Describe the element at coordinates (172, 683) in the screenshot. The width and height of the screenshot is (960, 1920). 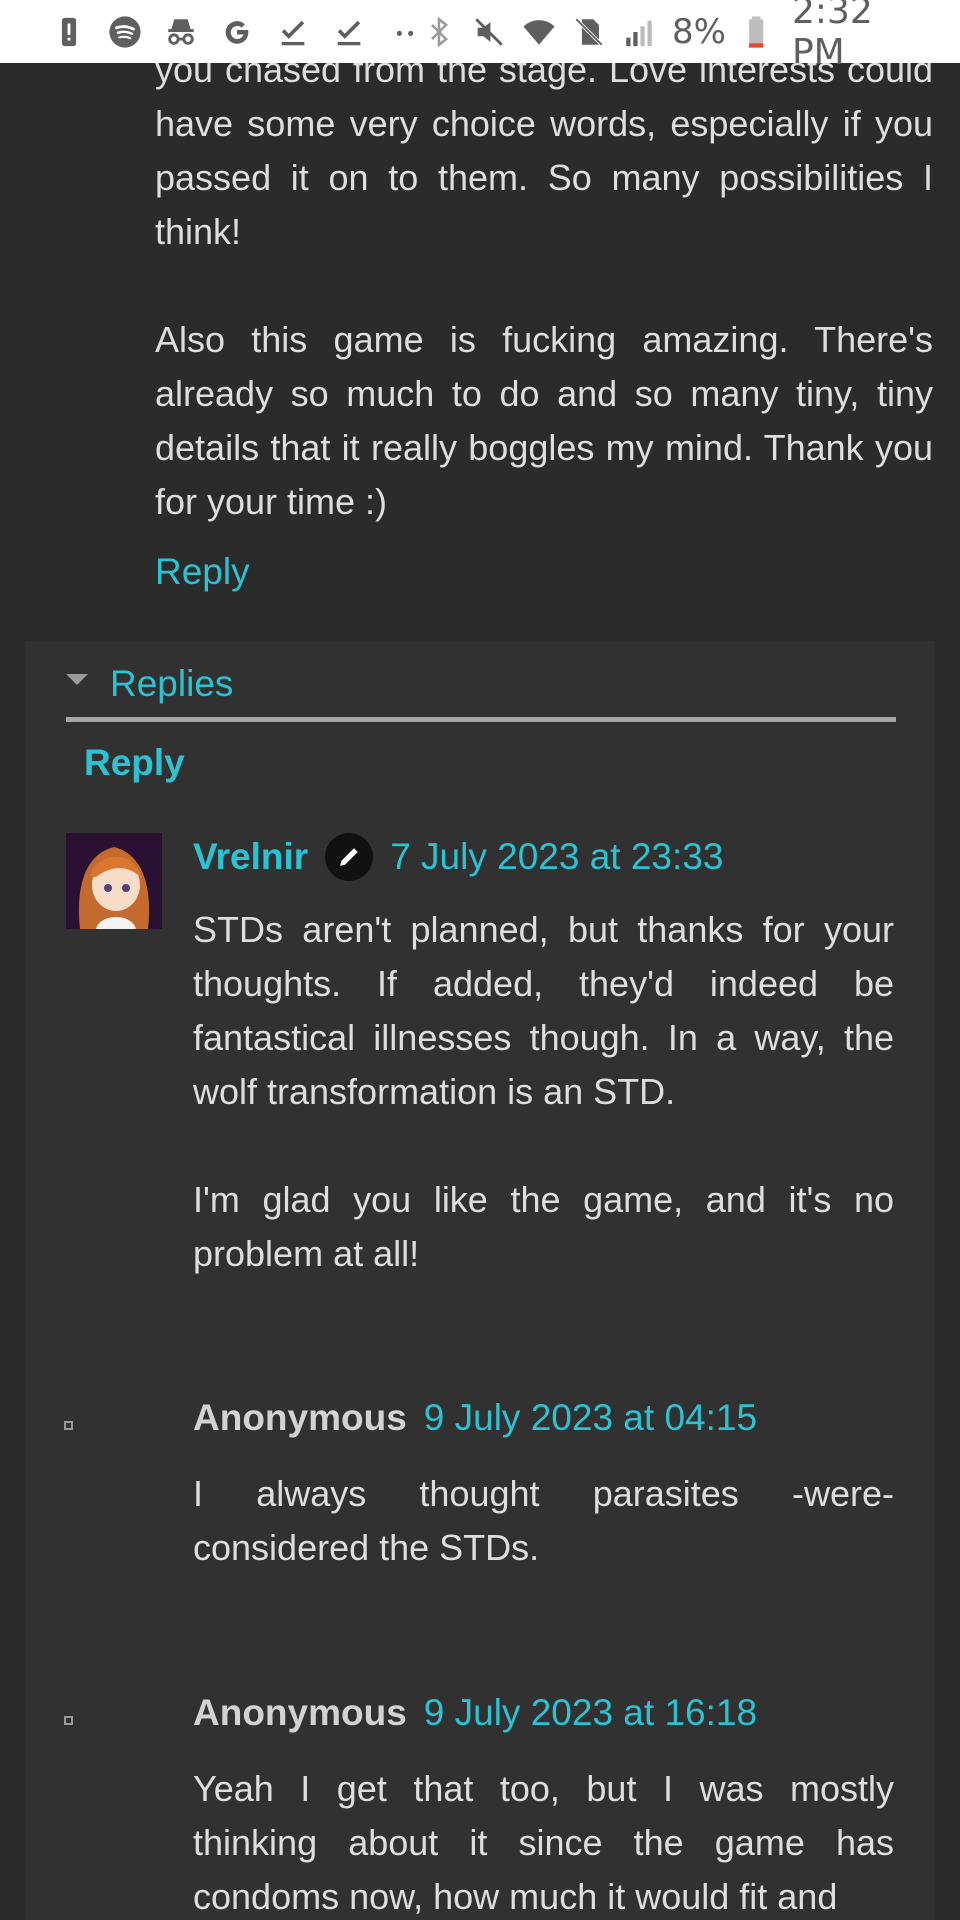
I see `replies-label: Replies` at that location.